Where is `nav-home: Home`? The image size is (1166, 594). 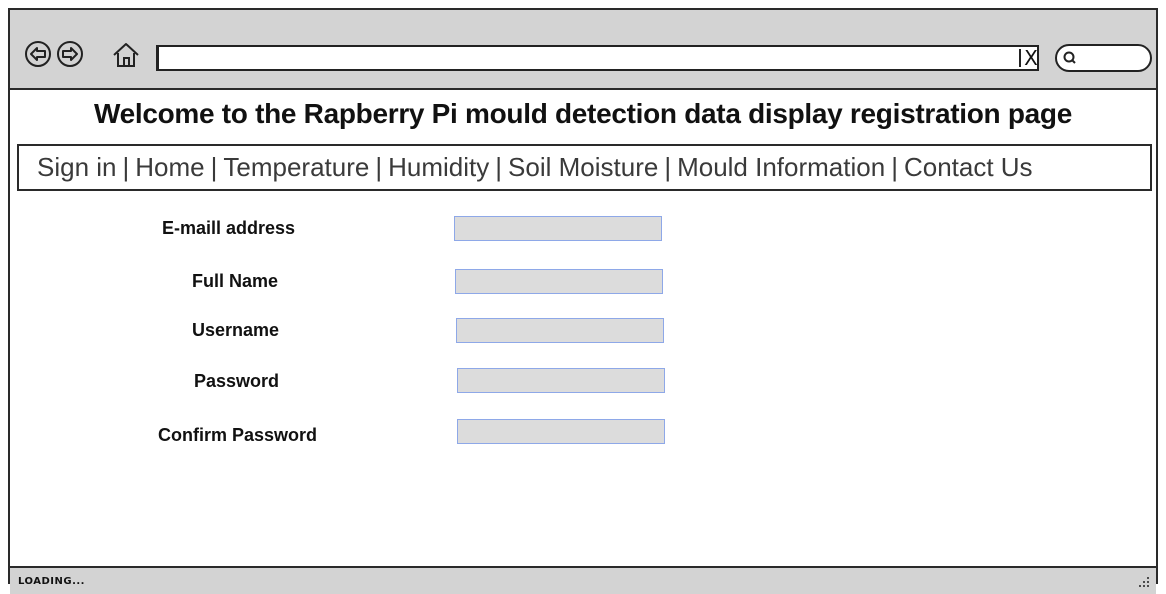
nav-home: Home is located at coordinates (169, 167).